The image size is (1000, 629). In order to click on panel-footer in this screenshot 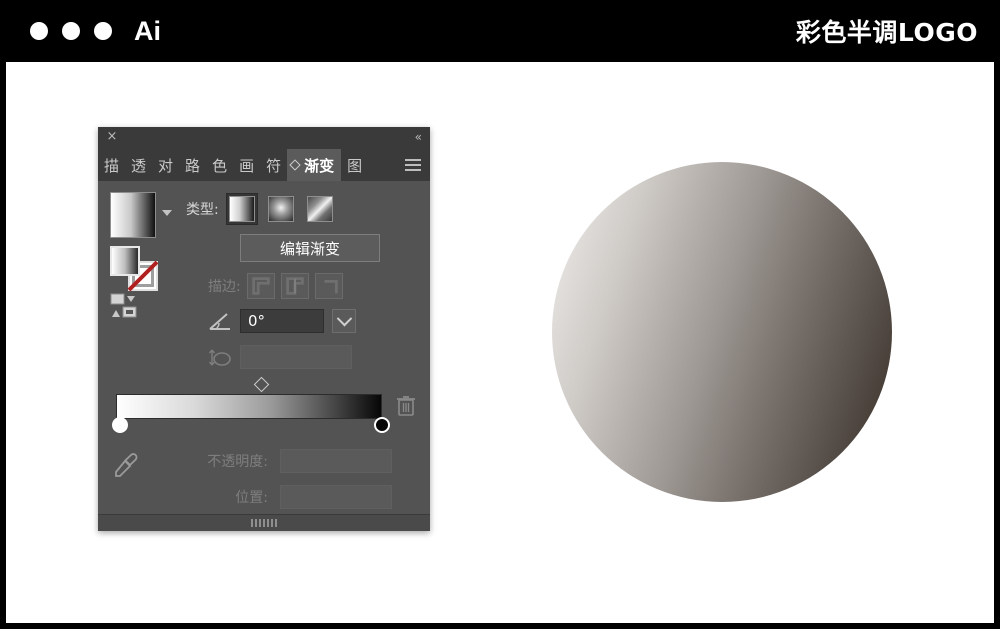, I will do `click(264, 522)`.